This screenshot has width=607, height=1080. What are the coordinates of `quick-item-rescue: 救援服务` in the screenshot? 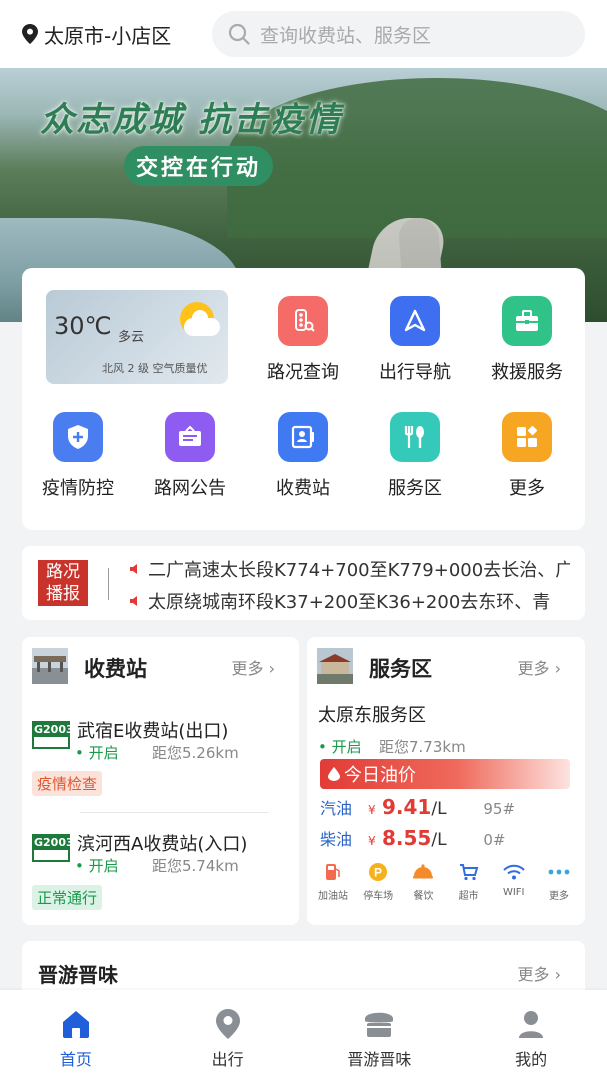 It's located at (527, 340).